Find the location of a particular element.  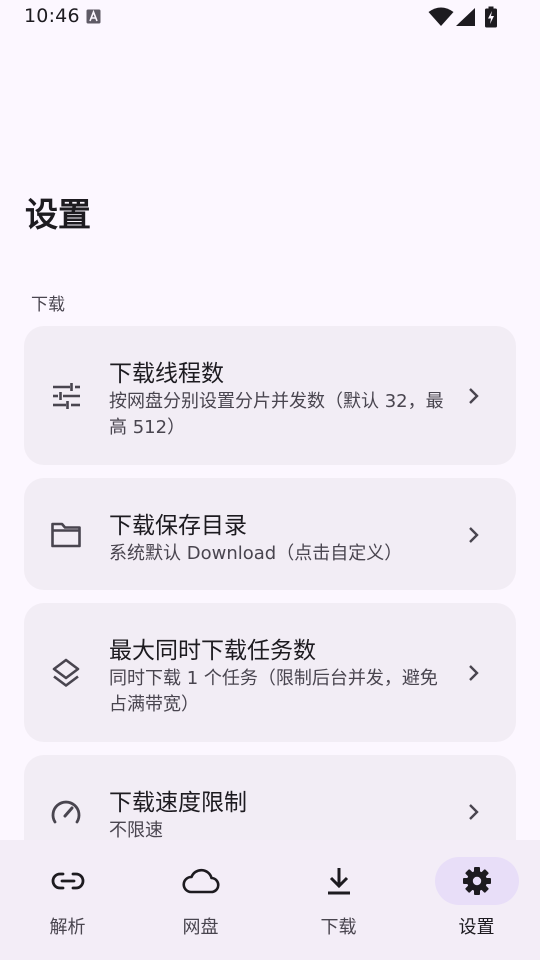

setting-download-directory: 下载保存目录 系统默认 Download（点击自定义） is located at coordinates (270, 534).